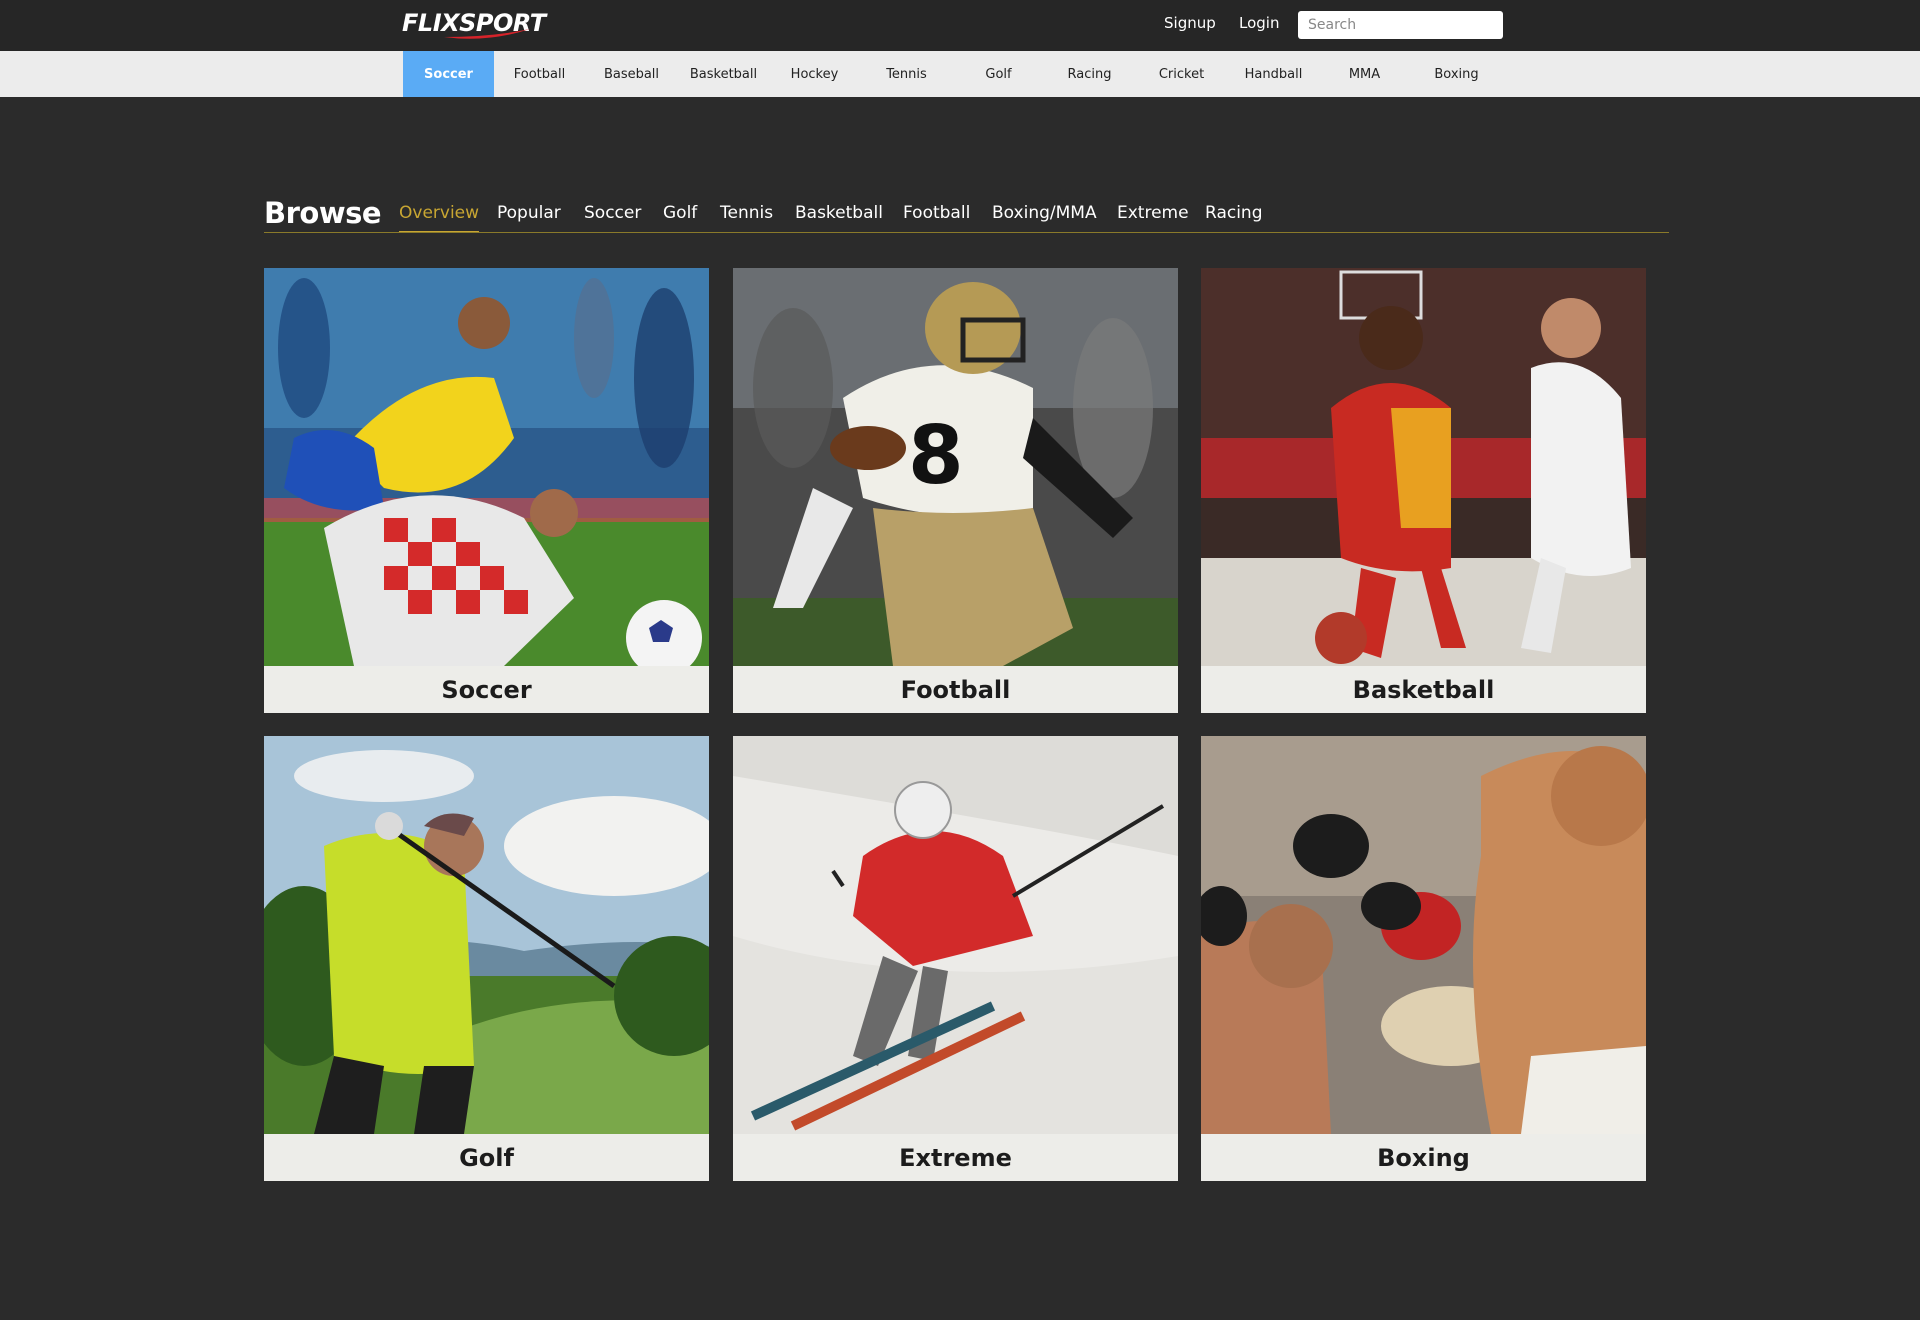 The image size is (1920, 1320). I want to click on sport-tab-basketball: Basketball, so click(723, 74).